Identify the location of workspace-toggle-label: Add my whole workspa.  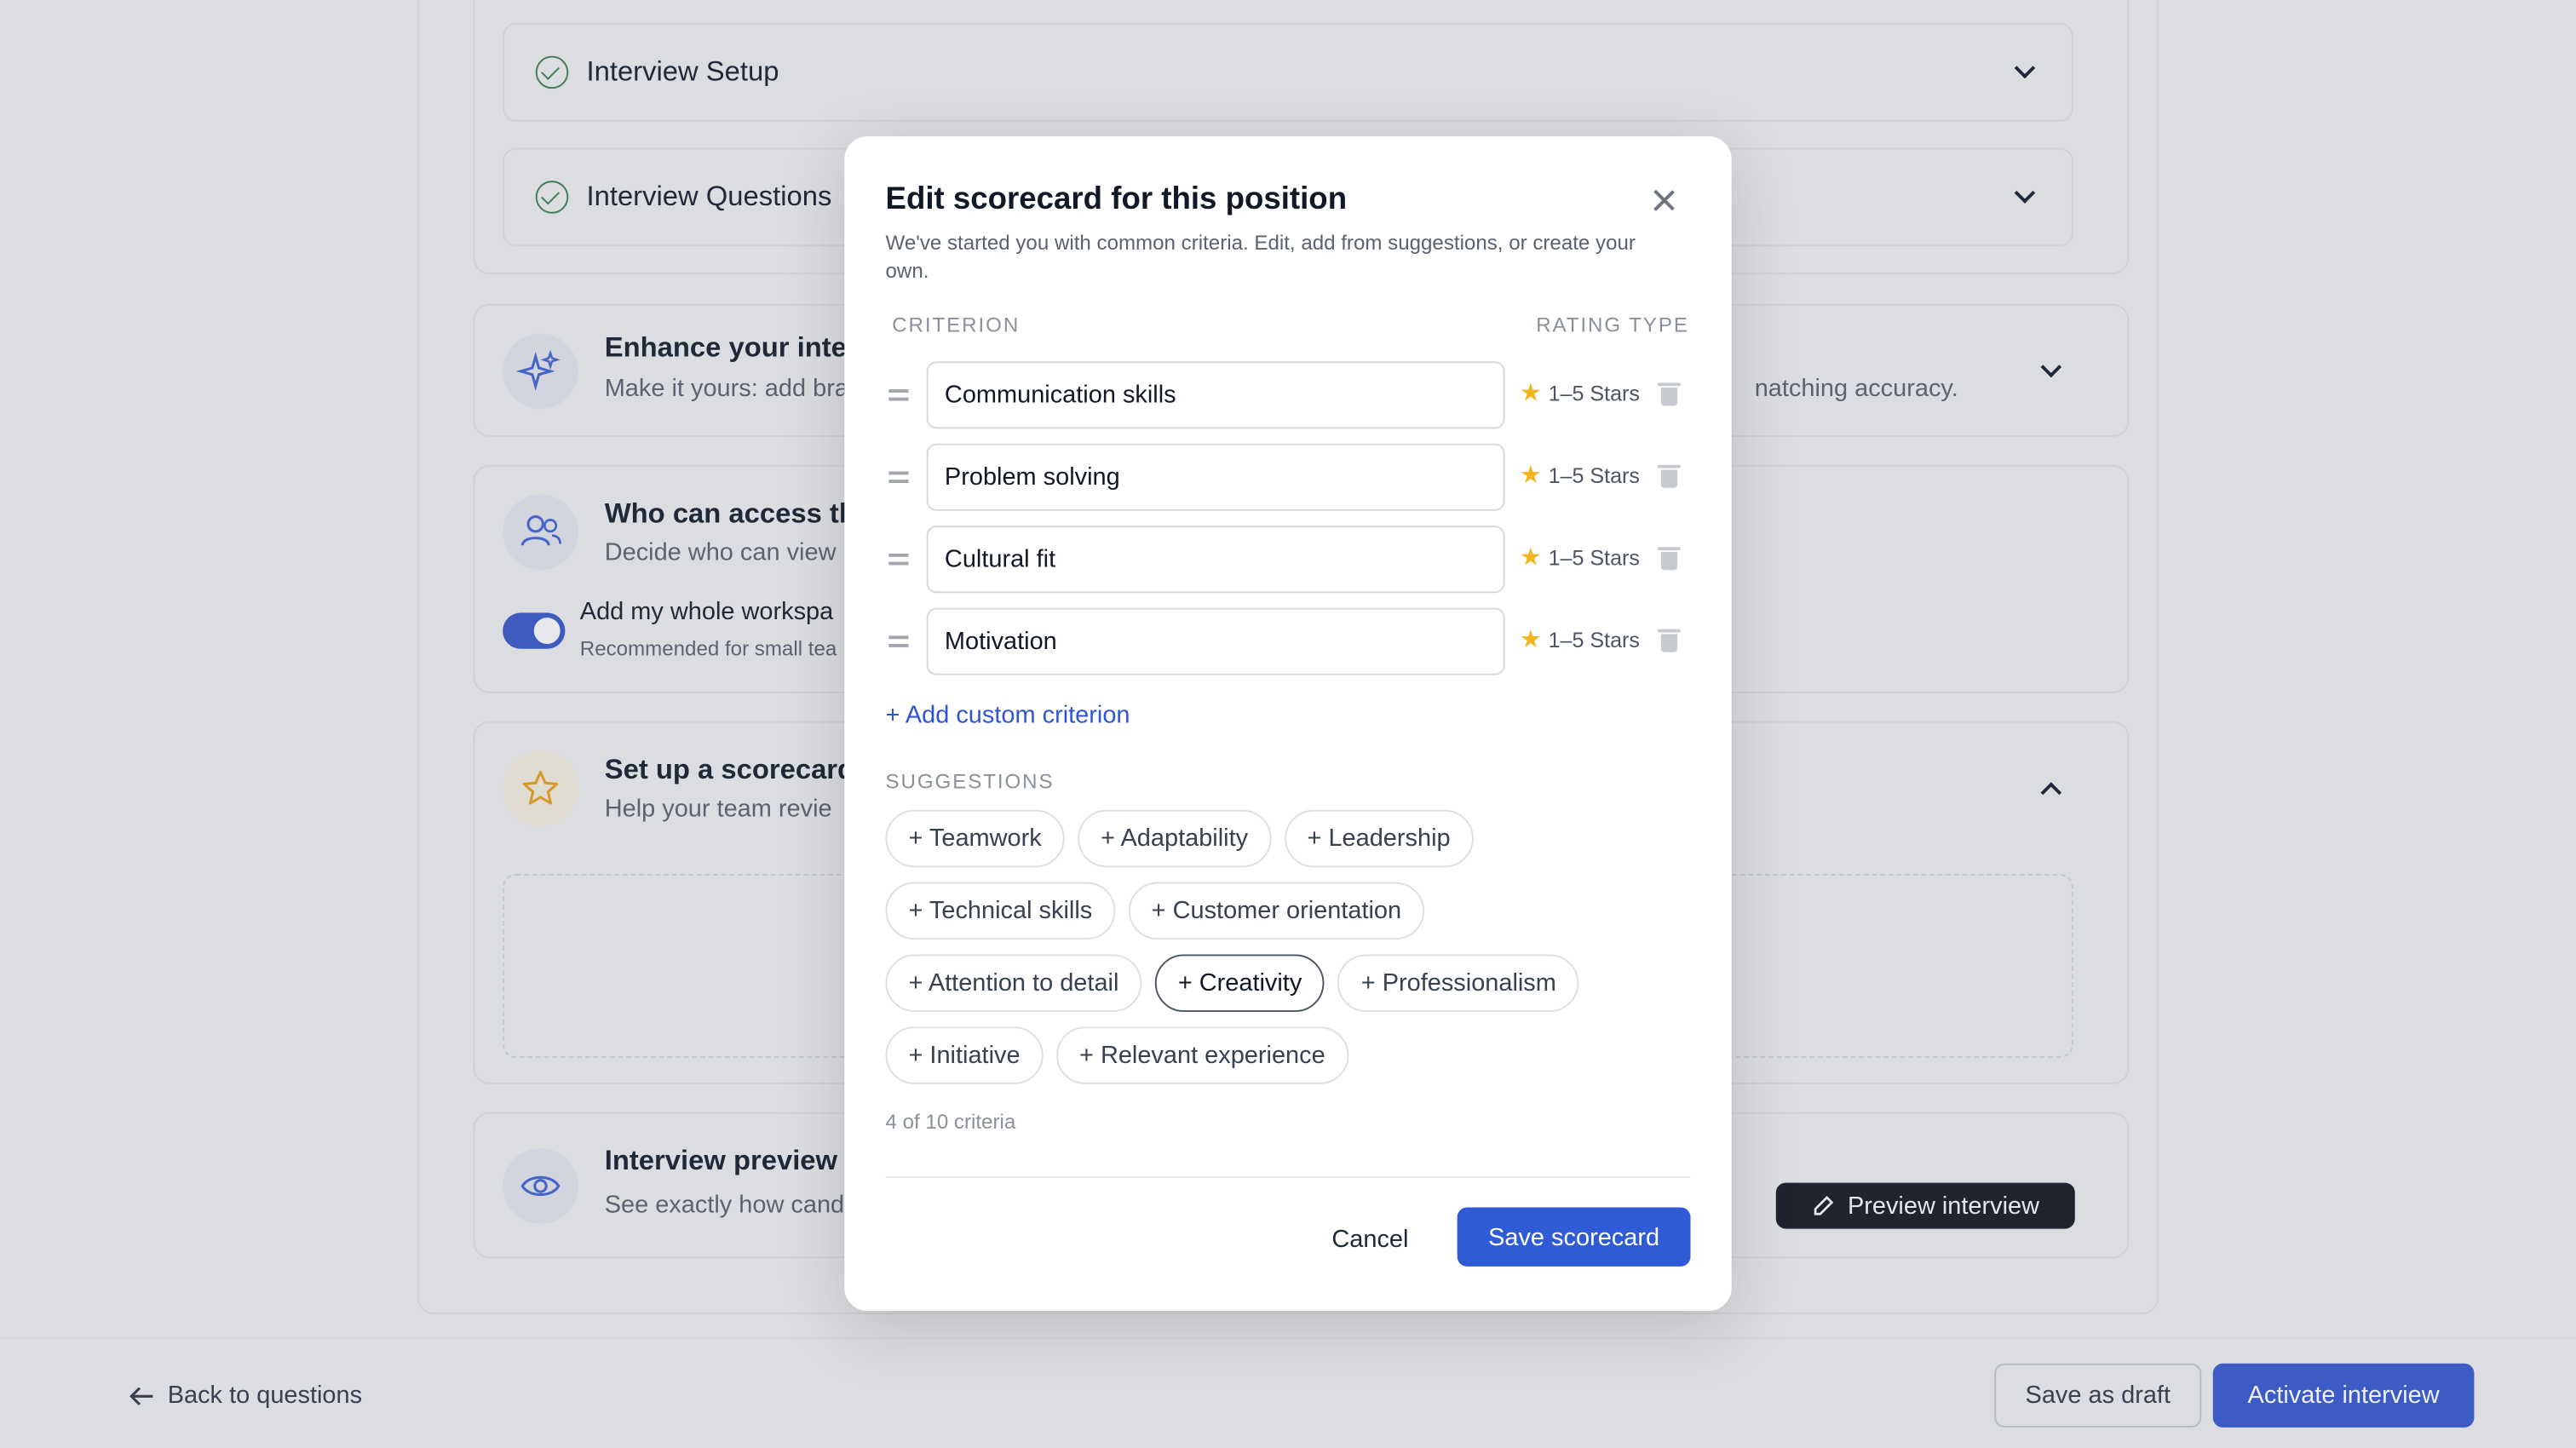
(707, 612).